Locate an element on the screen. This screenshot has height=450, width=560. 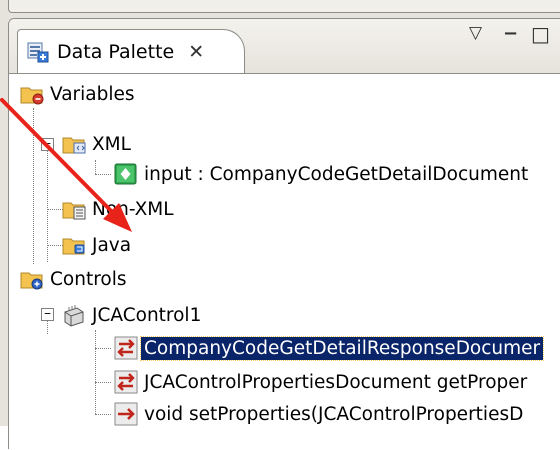
tree-guide-m2 is located at coordinates (103, 382).